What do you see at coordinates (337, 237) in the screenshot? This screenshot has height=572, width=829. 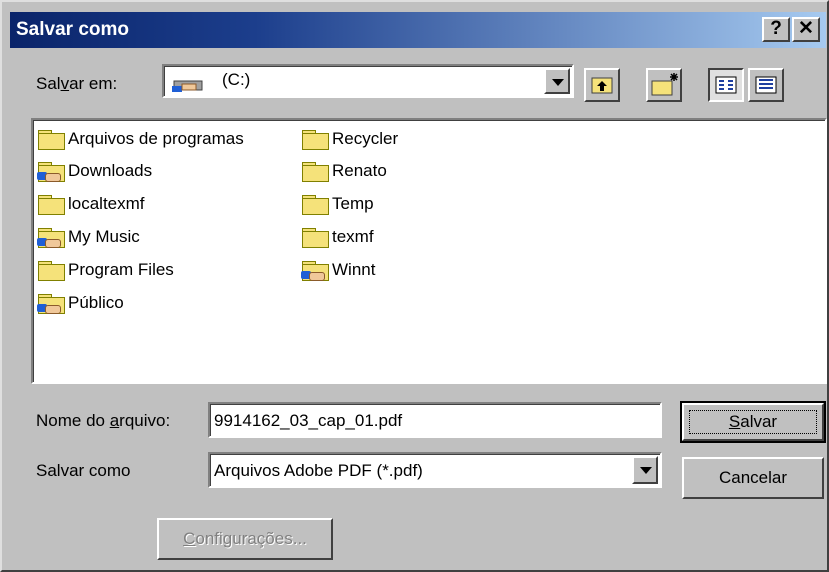 I see `list-item: texmf` at bounding box center [337, 237].